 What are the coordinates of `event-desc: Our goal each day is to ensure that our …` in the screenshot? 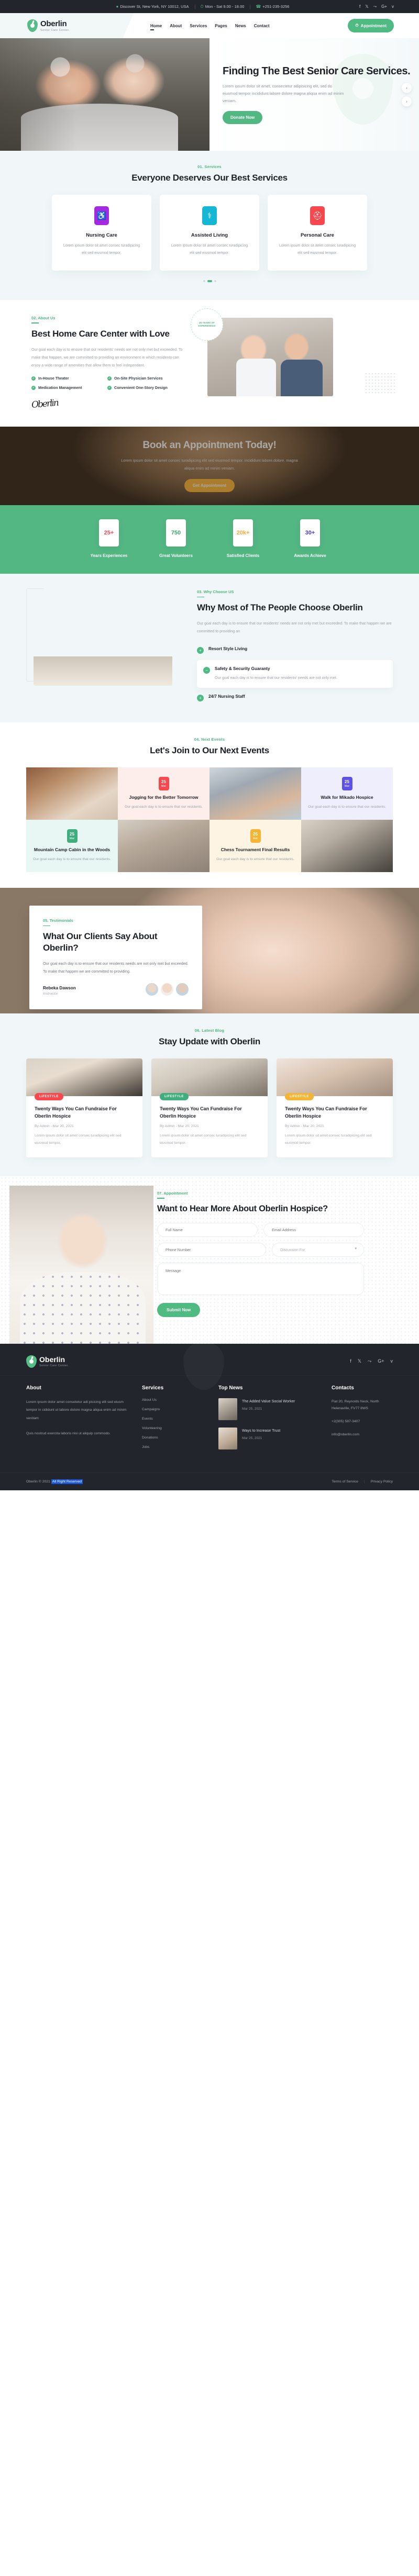 It's located at (347, 807).